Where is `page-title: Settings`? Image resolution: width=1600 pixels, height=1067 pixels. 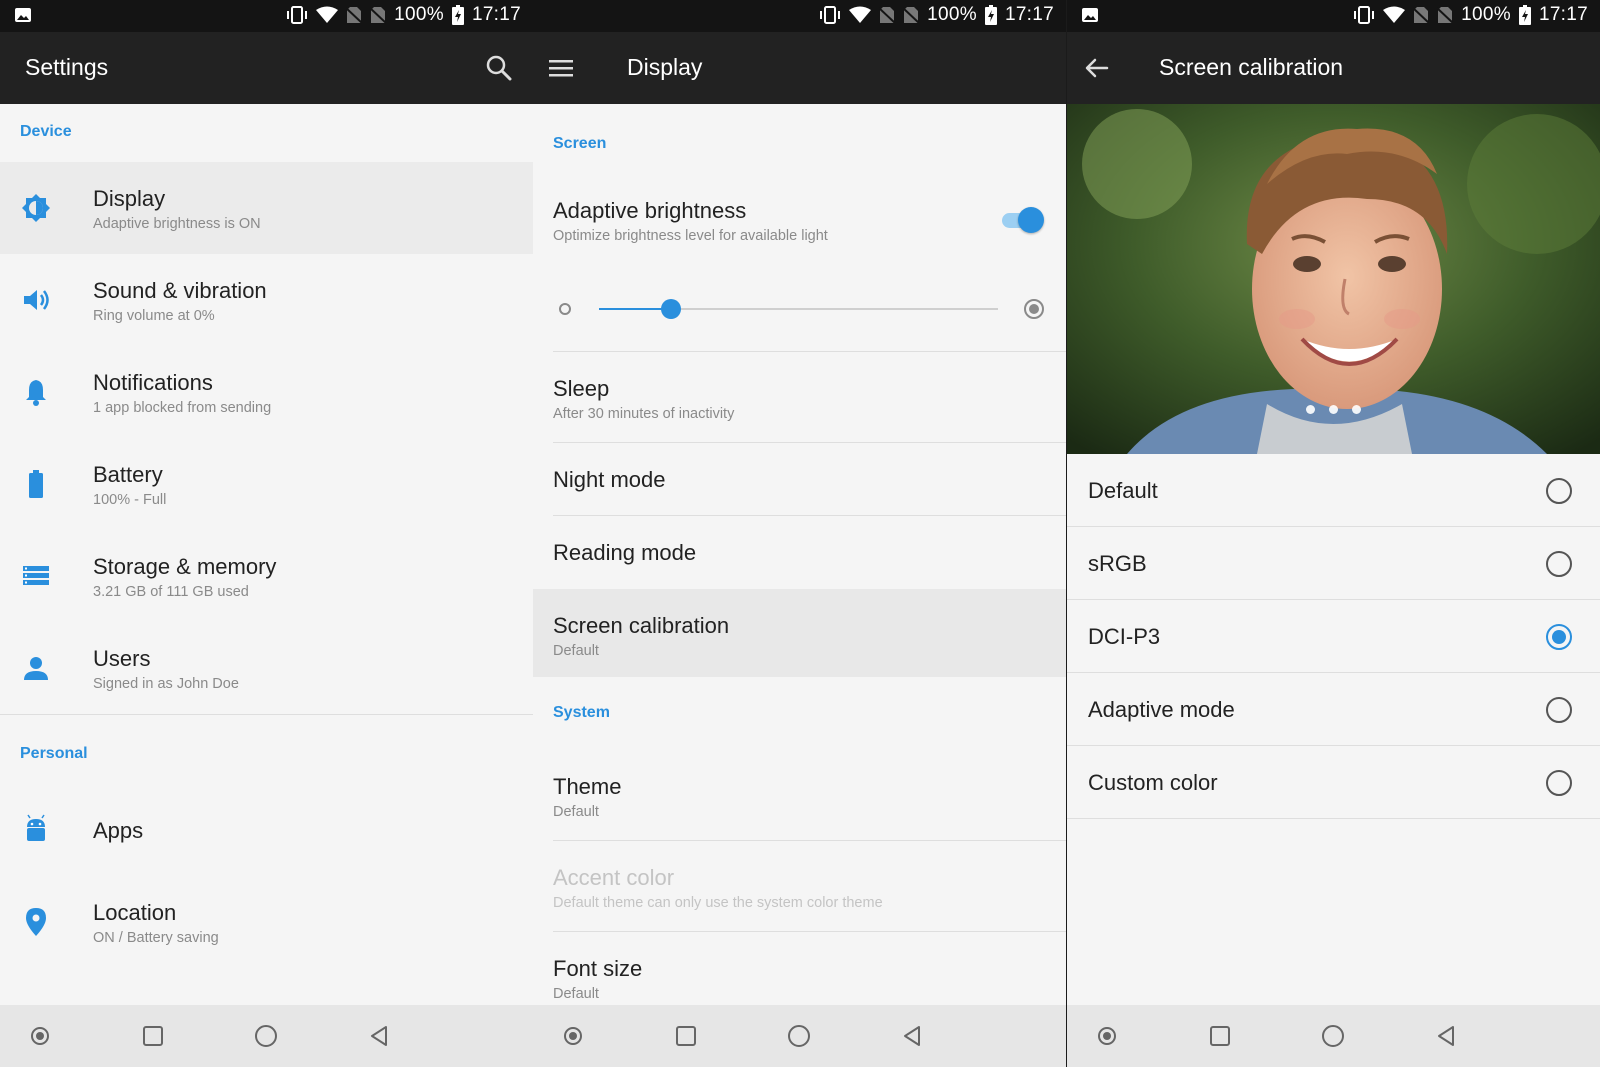 page-title: Settings is located at coordinates (67, 67).